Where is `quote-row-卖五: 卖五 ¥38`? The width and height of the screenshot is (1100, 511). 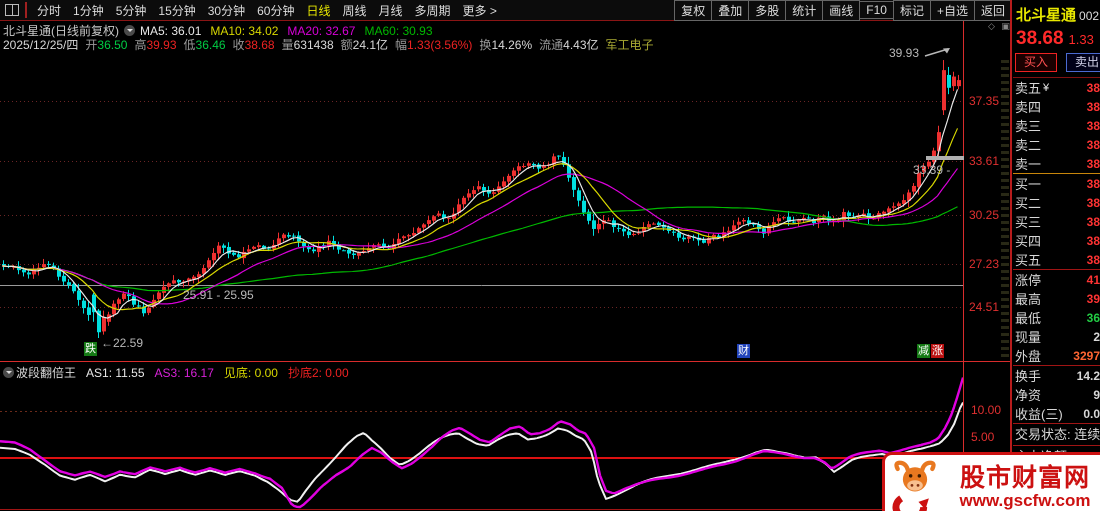
quote-row-卖五: 卖五 ¥38 is located at coordinates (1056, 87).